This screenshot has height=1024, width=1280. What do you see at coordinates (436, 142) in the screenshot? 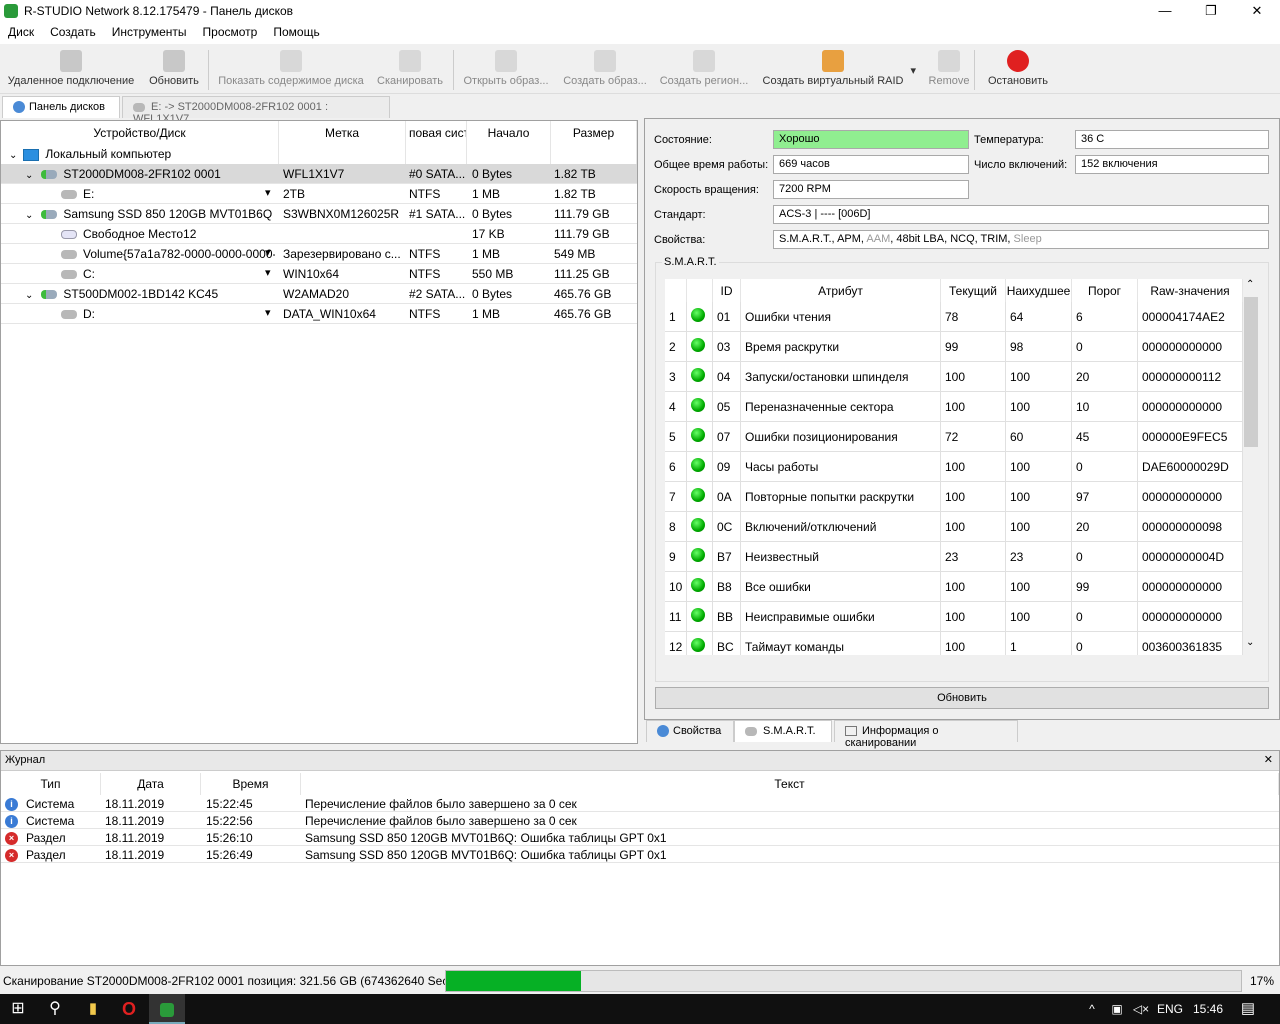
I see `column-header-fs: повая сист` at bounding box center [436, 142].